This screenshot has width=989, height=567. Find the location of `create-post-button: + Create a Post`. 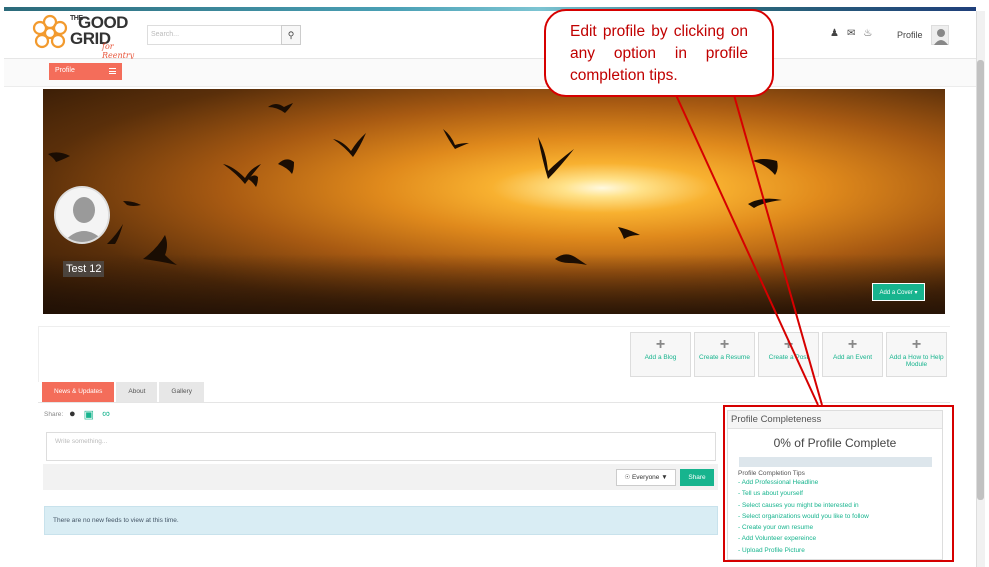

create-post-button: + Create a Post is located at coordinates (788, 354).